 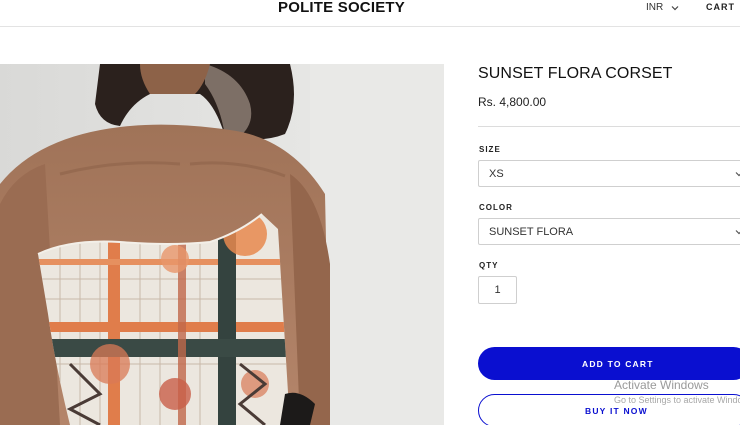 What do you see at coordinates (661, 385) in the screenshot?
I see `activate-windows-title: Activate Windows` at bounding box center [661, 385].